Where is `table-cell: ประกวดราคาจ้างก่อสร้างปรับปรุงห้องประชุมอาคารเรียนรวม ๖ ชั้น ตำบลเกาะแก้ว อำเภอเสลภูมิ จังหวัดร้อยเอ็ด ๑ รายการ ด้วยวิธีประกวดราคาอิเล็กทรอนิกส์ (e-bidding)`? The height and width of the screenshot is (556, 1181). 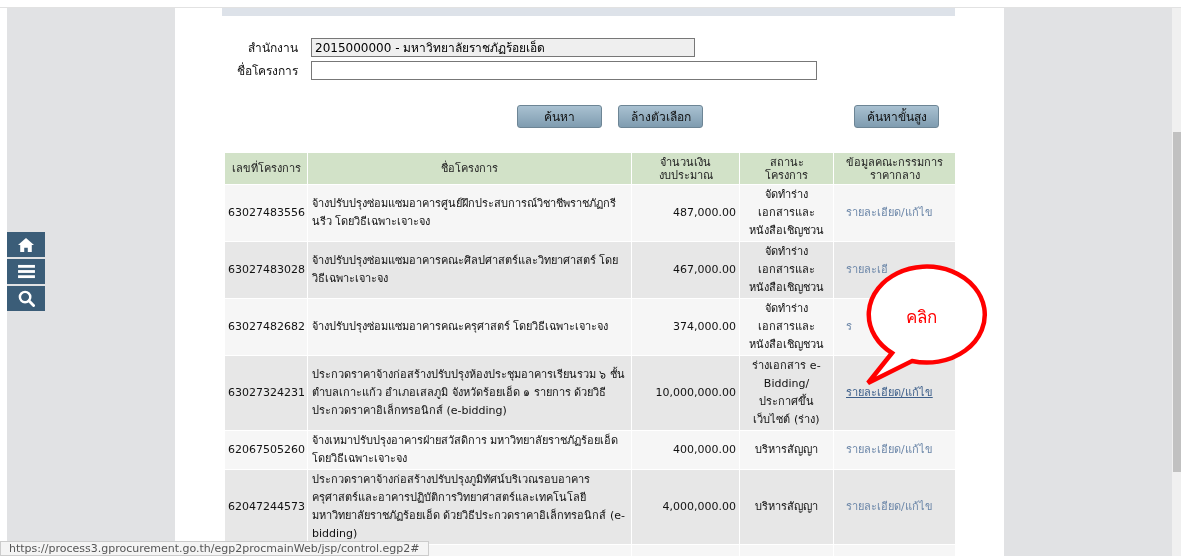
table-cell: ประกวดราคาจ้างก่อสร้างปรับปรุงห้องประชุมอาคารเรียนรวม ๖ ชั้น ตำบลเกาะแก้ว อำเภอเสลภูมิ จังหวัดร้อยเอ็ด ๑ รายการ ด้วยวิธีประกวดราคาอิเล็กทรอนิกส์ (e-bidding) is located at coordinates (468, 392).